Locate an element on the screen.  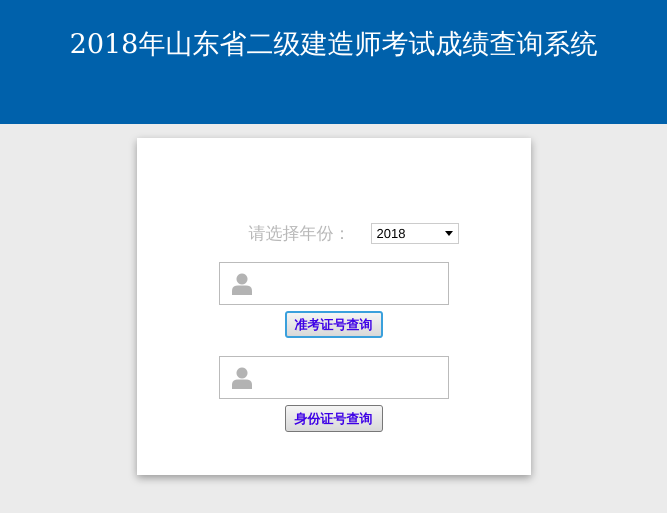
caret-icon is located at coordinates (448, 233).